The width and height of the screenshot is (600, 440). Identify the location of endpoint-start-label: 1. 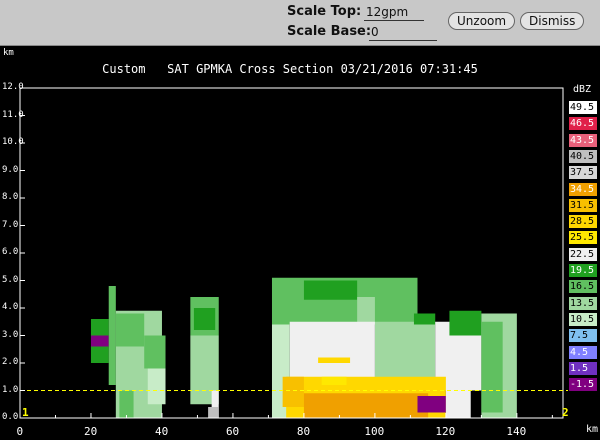
(25, 412).